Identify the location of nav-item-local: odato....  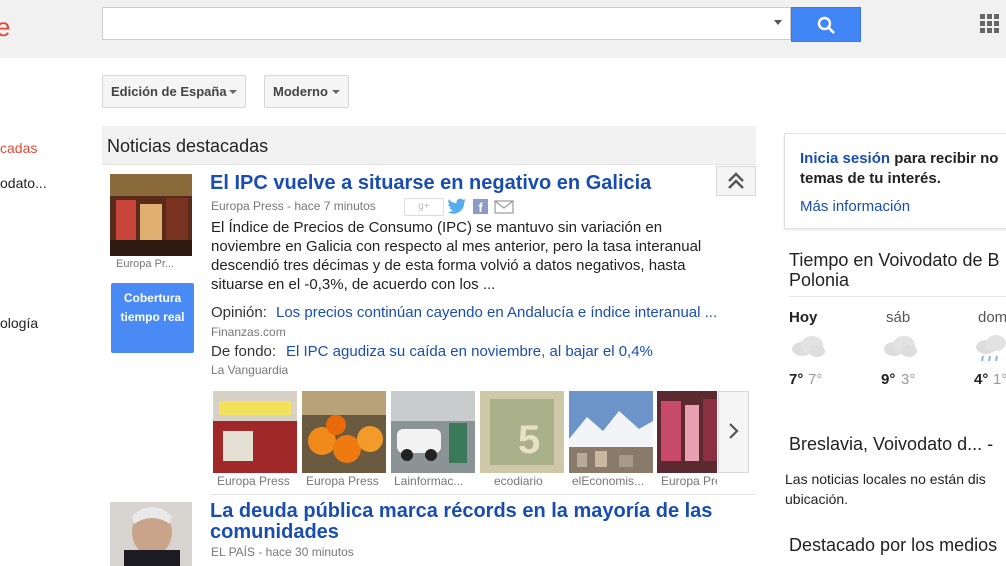
(23, 183).